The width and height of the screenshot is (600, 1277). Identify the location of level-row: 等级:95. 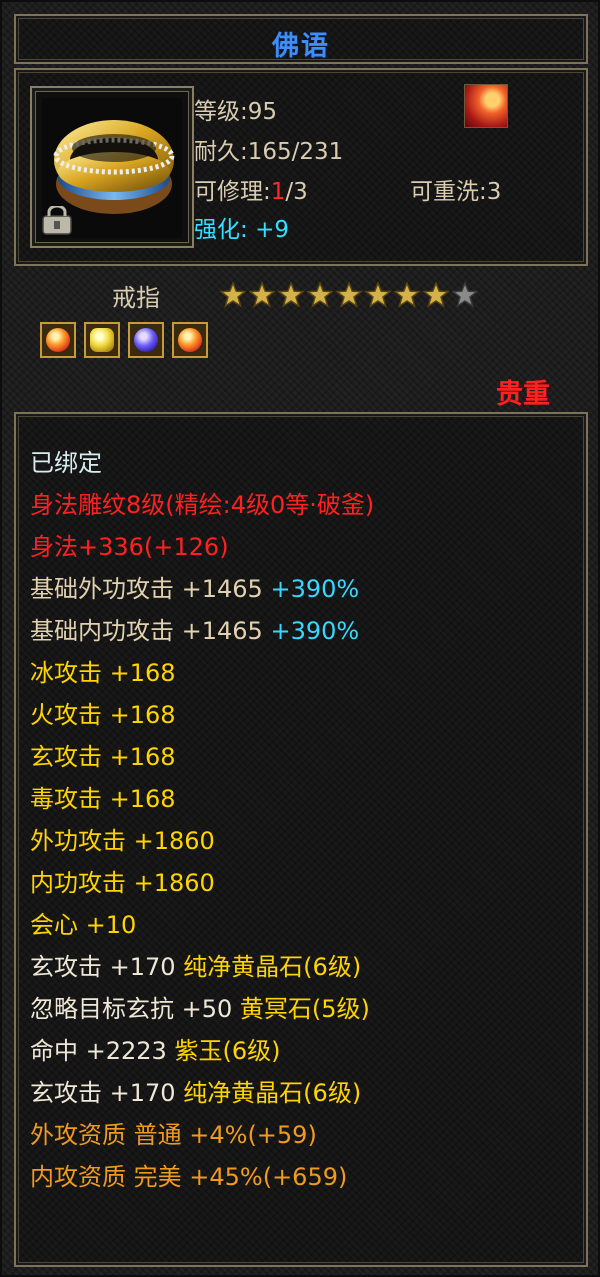
(235, 109).